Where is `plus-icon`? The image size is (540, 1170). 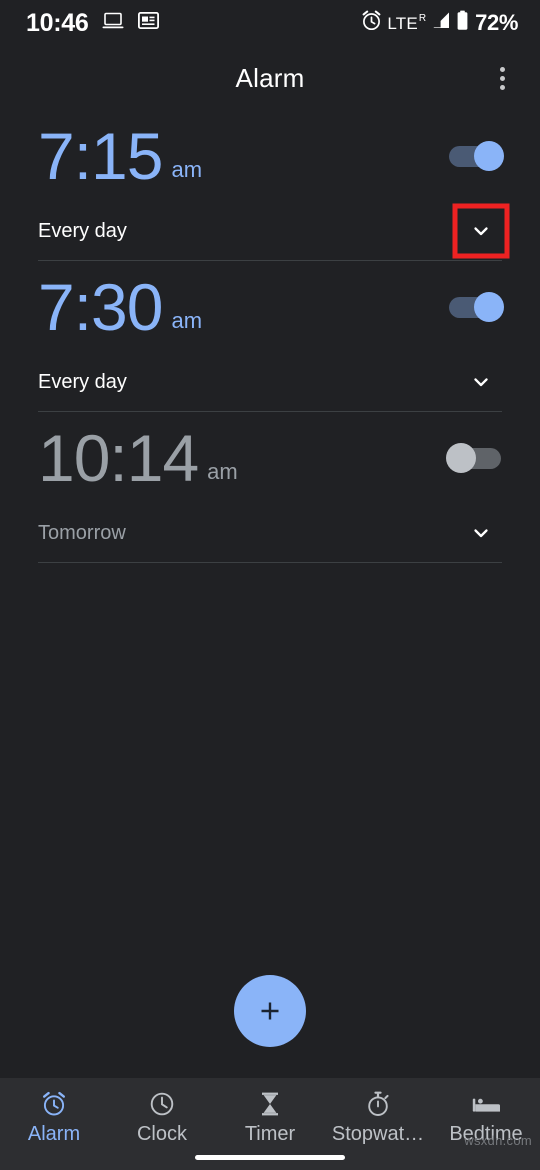
plus-icon is located at coordinates (270, 1011).